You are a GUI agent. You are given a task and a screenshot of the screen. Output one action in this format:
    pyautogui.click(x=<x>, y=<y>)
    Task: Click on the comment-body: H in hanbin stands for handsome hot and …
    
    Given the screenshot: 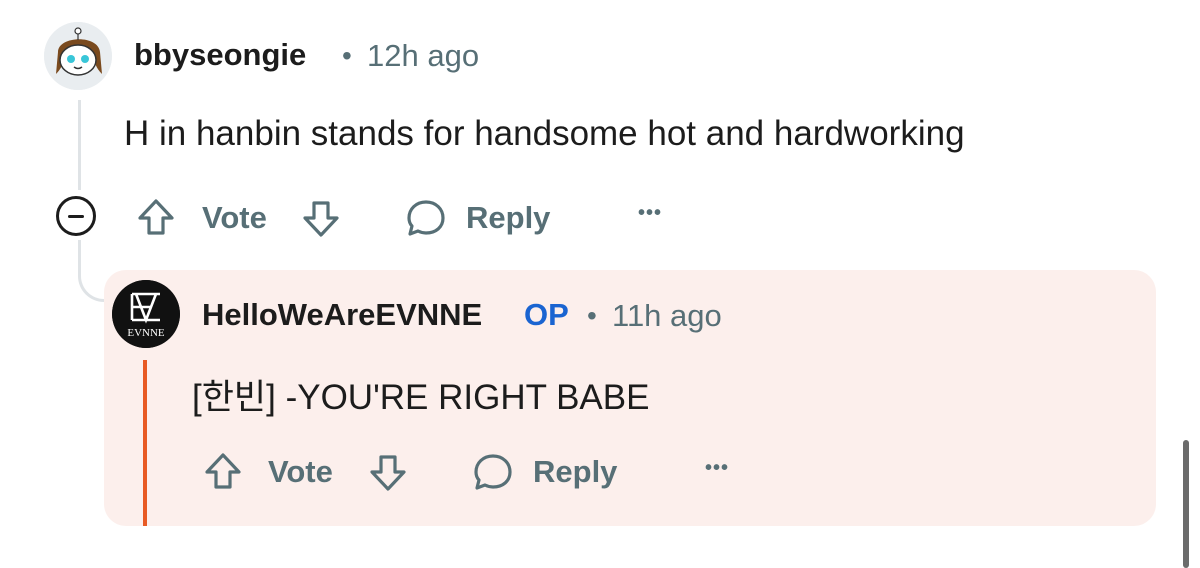 What is the action you would take?
    pyautogui.click(x=544, y=133)
    